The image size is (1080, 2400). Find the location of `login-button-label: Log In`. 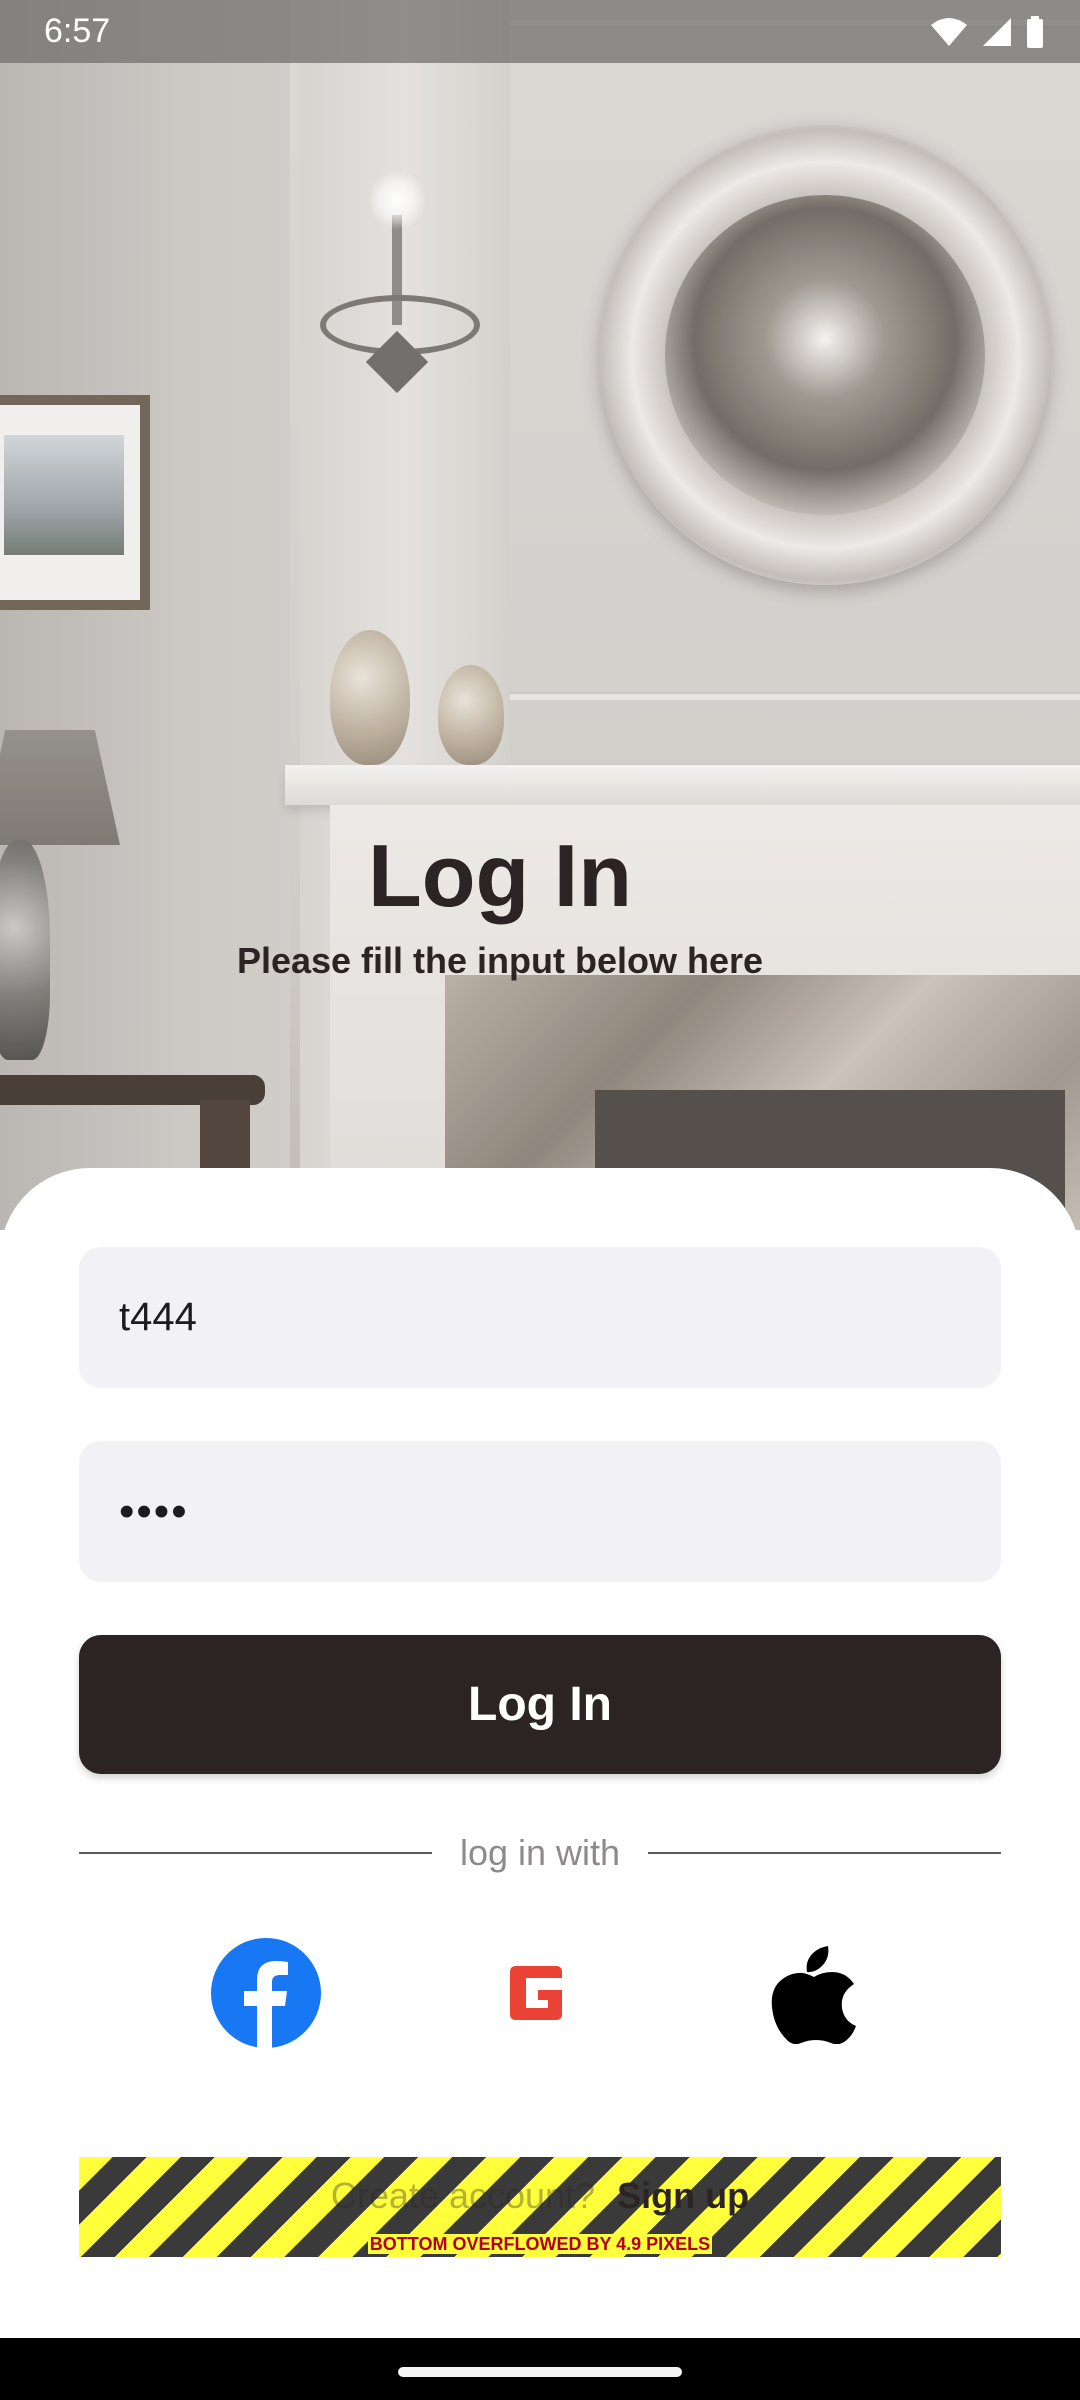

login-button-label: Log In is located at coordinates (540, 1704).